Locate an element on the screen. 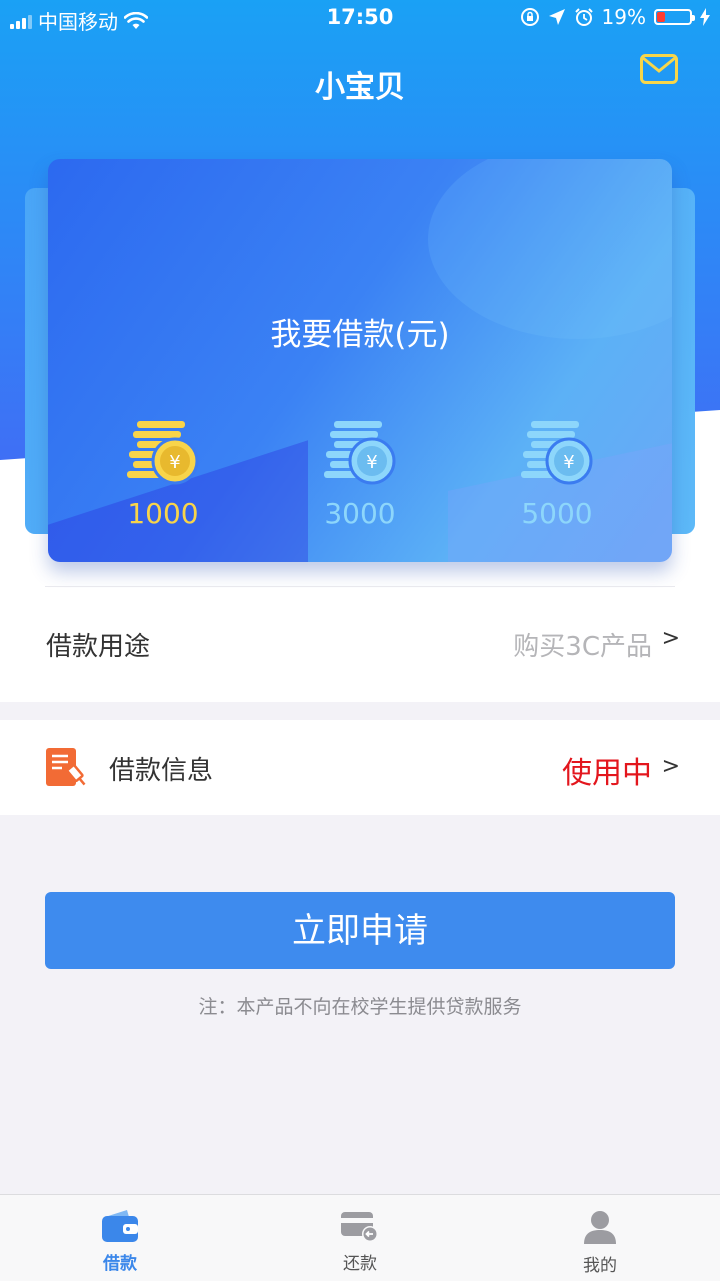 The width and height of the screenshot is (720, 1281). amount-label: 3000 is located at coordinates (360, 513).